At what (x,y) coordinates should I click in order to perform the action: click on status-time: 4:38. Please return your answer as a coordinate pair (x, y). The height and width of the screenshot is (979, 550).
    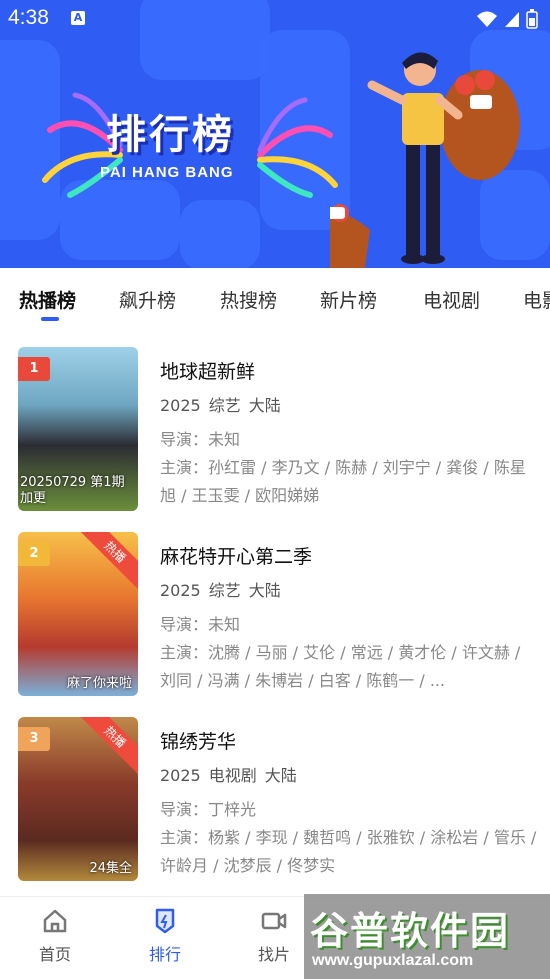
    Looking at the image, I should click on (28, 17).